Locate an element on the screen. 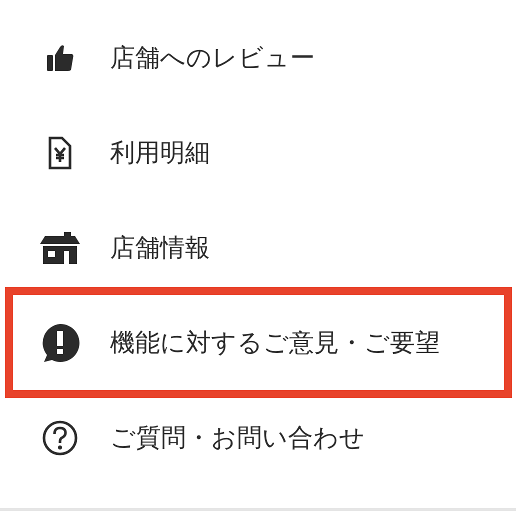  document-yen-icon is located at coordinates (60, 153).